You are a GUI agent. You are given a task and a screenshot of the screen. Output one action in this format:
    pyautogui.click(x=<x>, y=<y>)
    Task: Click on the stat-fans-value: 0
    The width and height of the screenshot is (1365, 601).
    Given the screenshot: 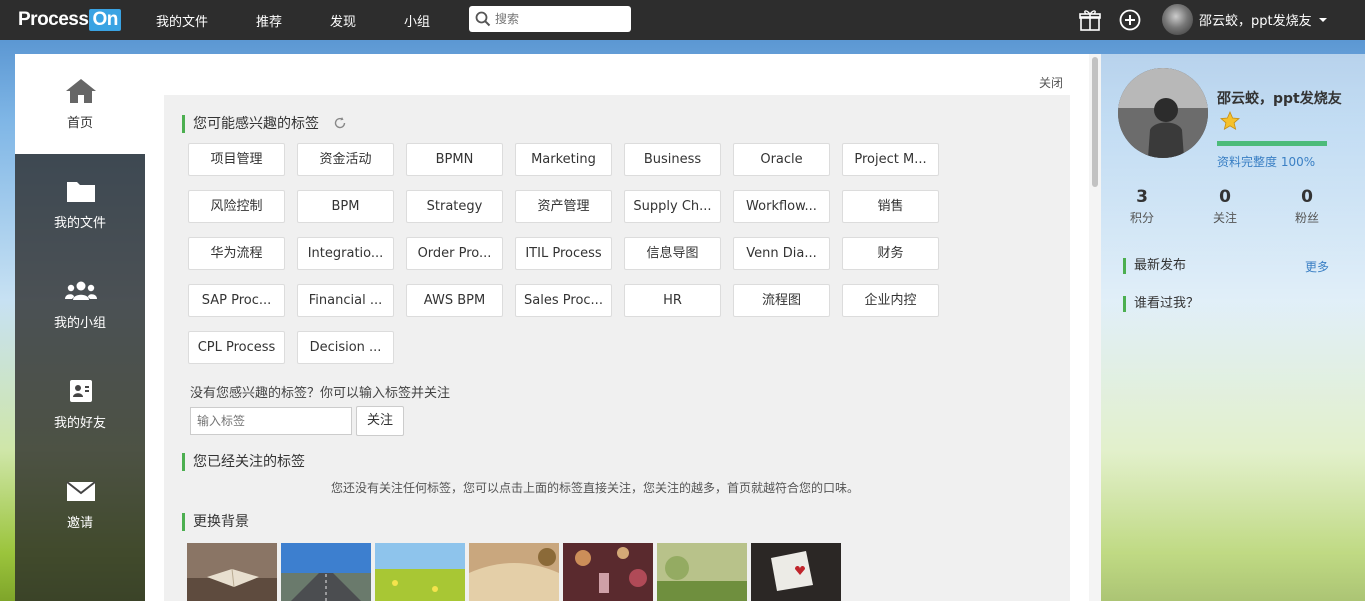 What is the action you would take?
    pyautogui.click(x=1307, y=197)
    